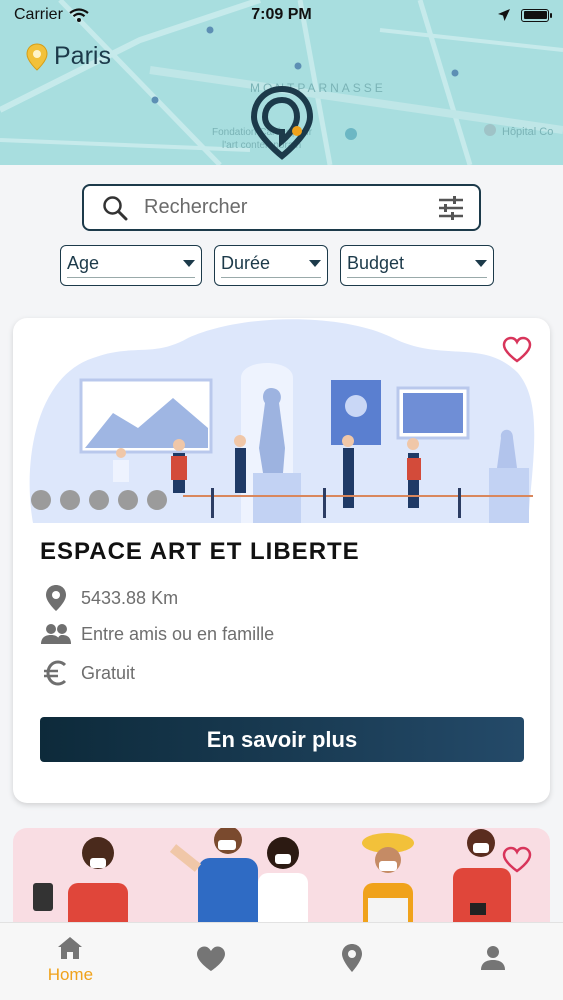 This screenshot has height=1000, width=563. Describe the element at coordinates (376, 263) in the screenshot. I see `filter-budget-label: Budget` at that location.